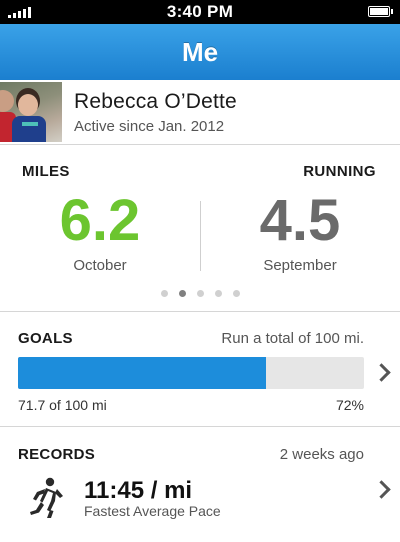  What do you see at coordinates (339, 171) in the screenshot?
I see `stat-activity-label: RUNNING` at bounding box center [339, 171].